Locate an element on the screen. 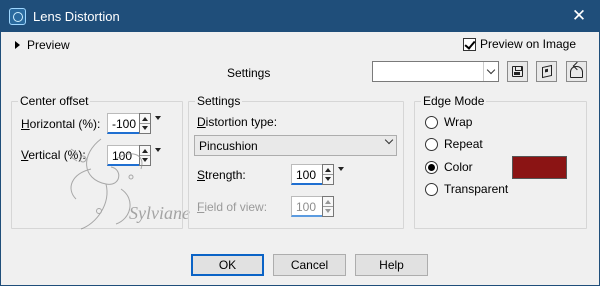  presets-label: Settings is located at coordinates (249, 73).